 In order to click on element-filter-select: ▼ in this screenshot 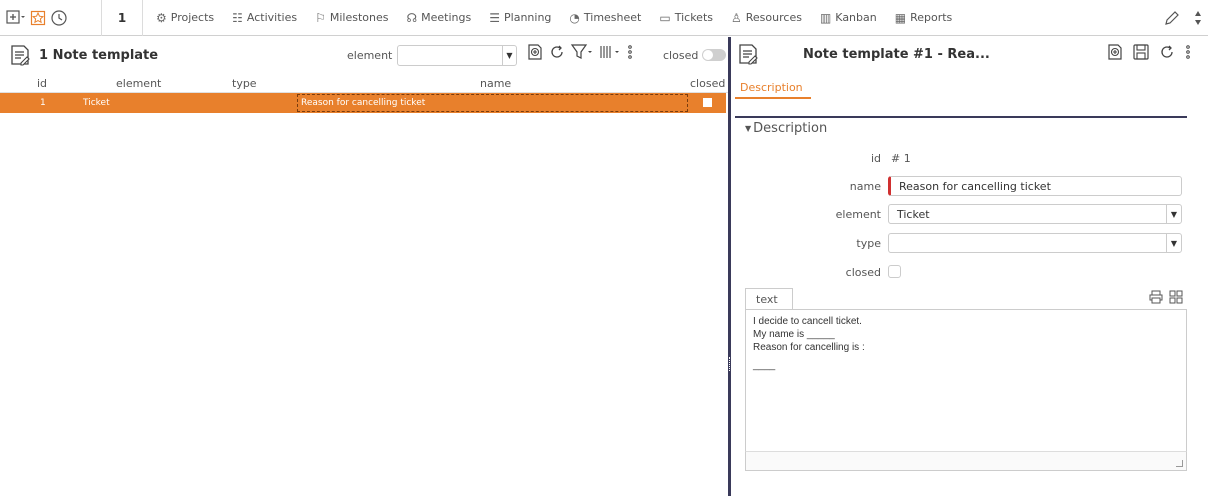, I will do `click(457, 55)`.